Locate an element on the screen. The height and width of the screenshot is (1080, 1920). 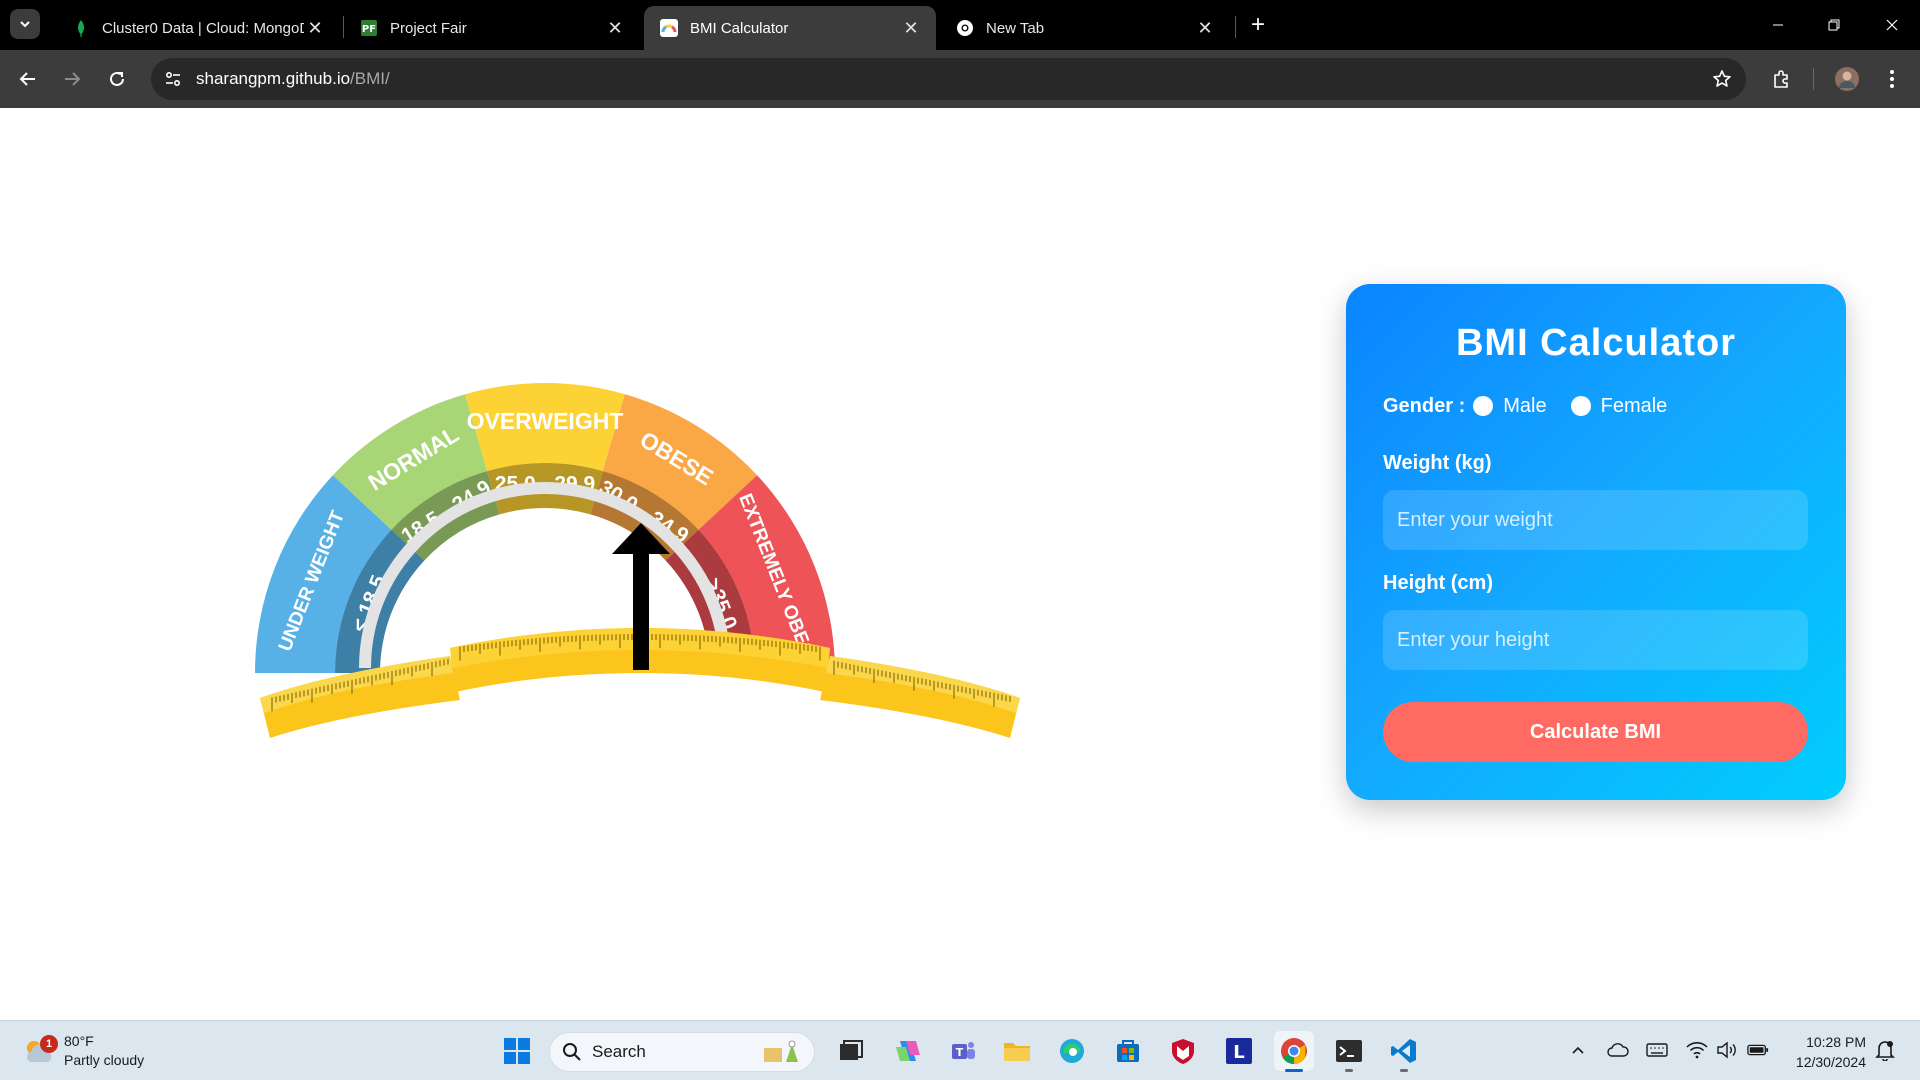
weather-widget: 1 80°F Partly cloudy is located at coordinates (83, 1051).